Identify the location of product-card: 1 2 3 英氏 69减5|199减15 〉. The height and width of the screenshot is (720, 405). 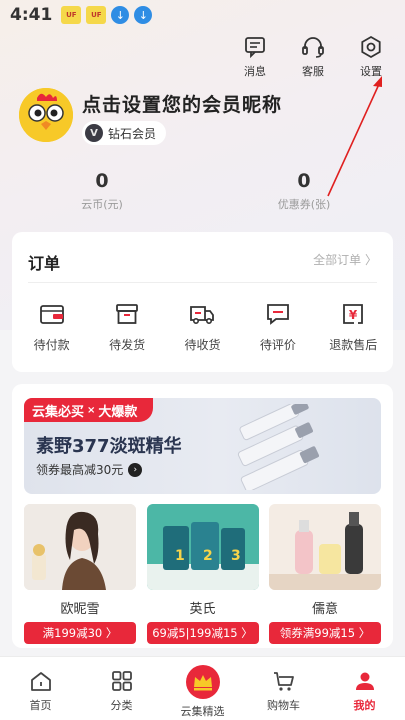
(202, 574).